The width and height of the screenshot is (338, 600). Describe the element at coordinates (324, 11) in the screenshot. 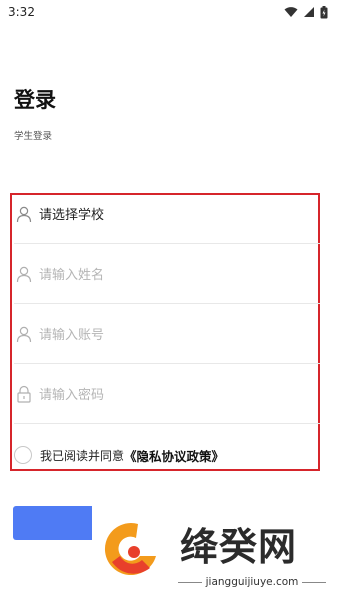

I see `battery-icon` at that location.